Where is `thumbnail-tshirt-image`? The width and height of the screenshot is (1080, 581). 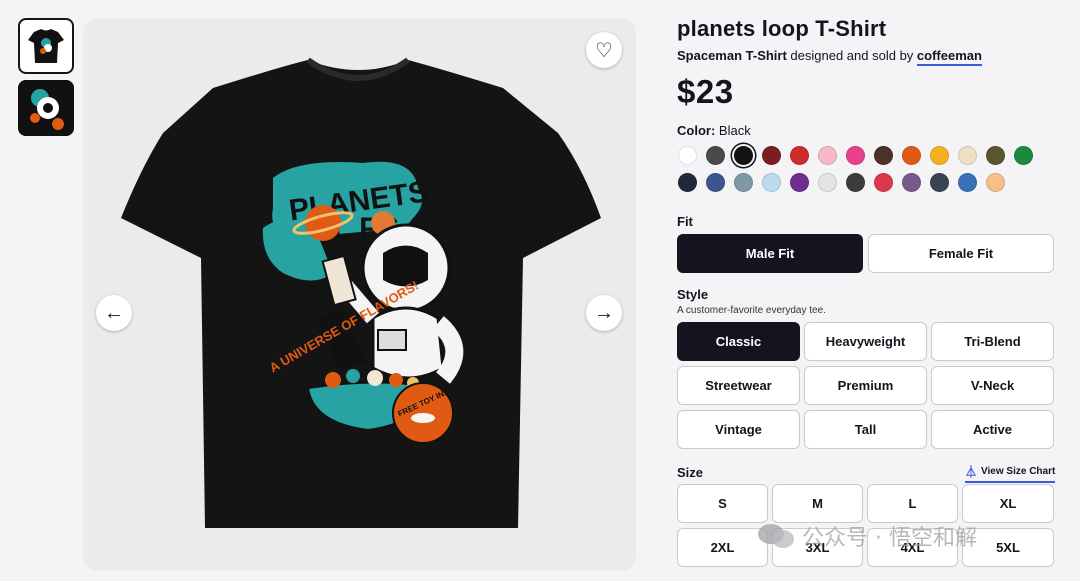 thumbnail-tshirt-image is located at coordinates (46, 46).